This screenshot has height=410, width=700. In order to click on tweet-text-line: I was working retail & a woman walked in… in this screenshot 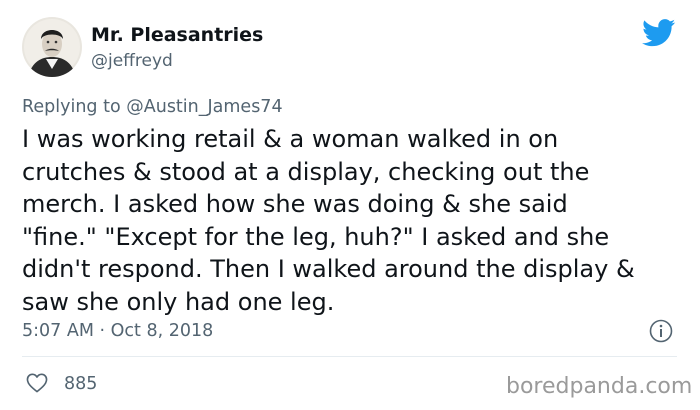, I will do `click(290, 139)`.